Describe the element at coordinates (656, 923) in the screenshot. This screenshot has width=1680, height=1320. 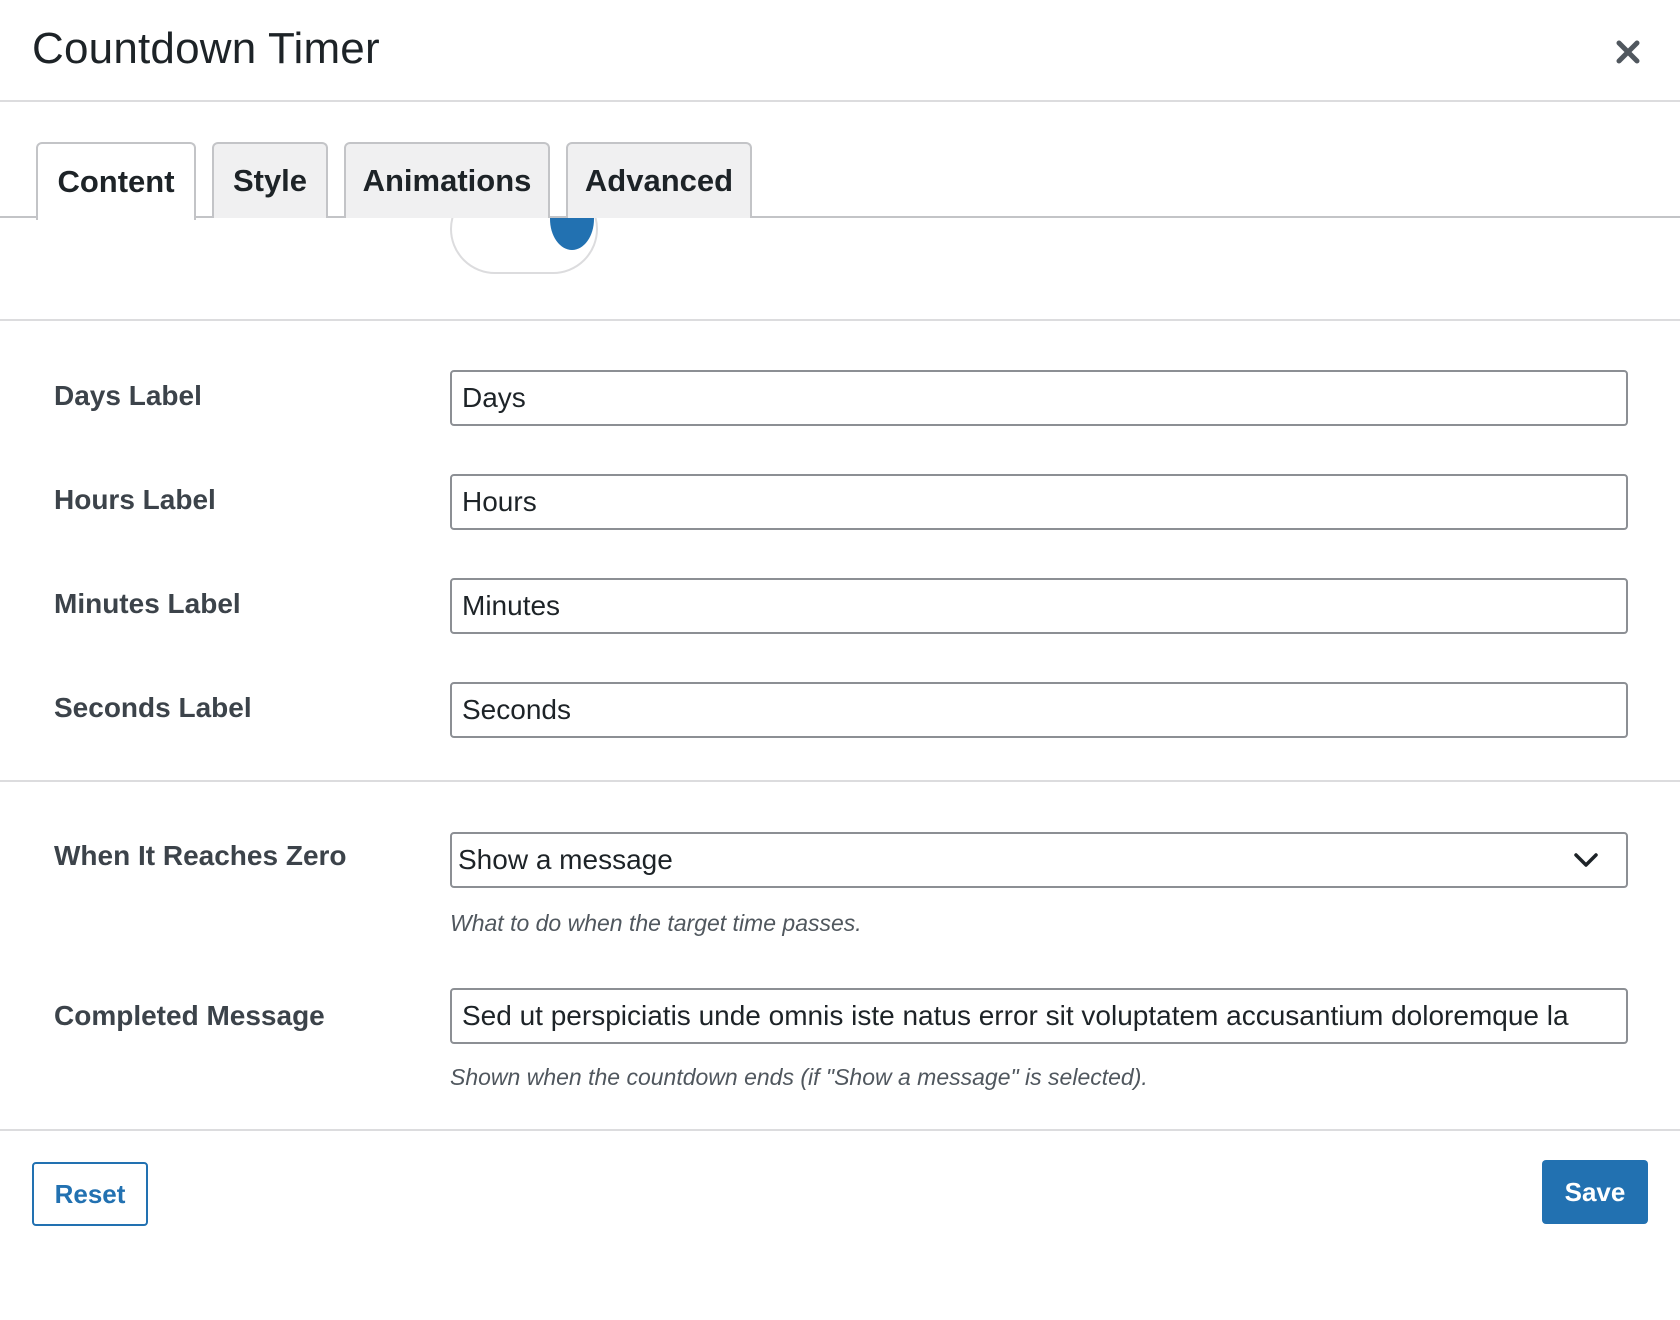
I see `when-reaches-zero-help: What to do when the target time passes.` at that location.